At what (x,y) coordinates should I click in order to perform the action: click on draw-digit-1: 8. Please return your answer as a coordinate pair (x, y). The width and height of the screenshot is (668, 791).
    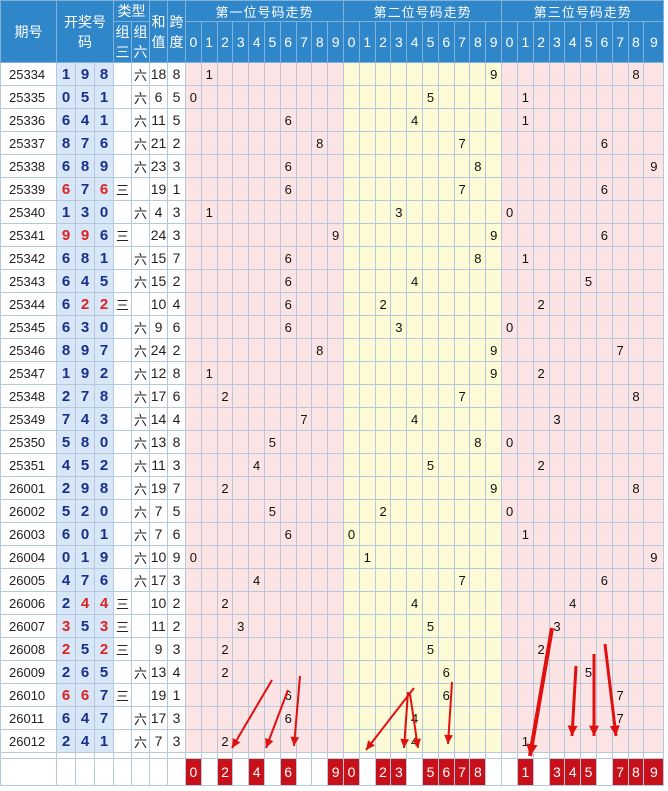
    Looking at the image, I should click on (66, 350).